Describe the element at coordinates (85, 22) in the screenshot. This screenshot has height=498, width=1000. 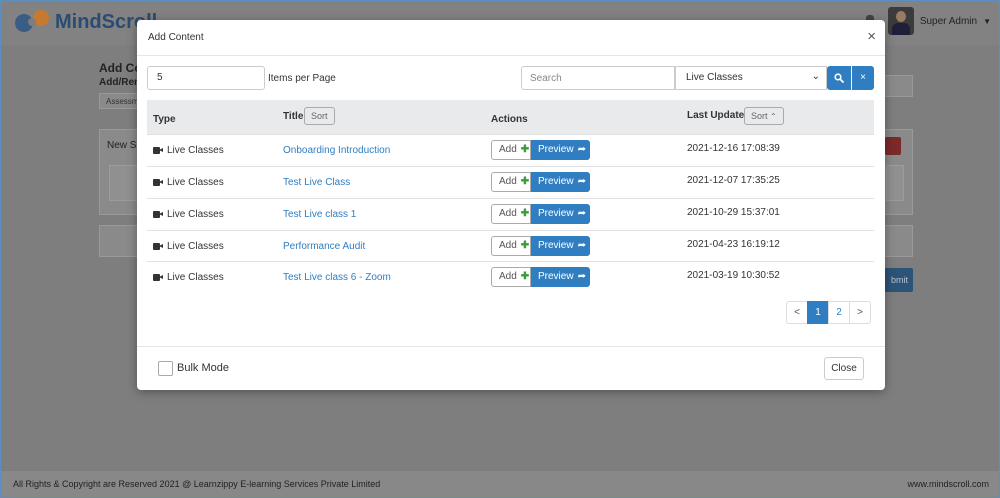
I see `app-logo: MindScroll` at that location.